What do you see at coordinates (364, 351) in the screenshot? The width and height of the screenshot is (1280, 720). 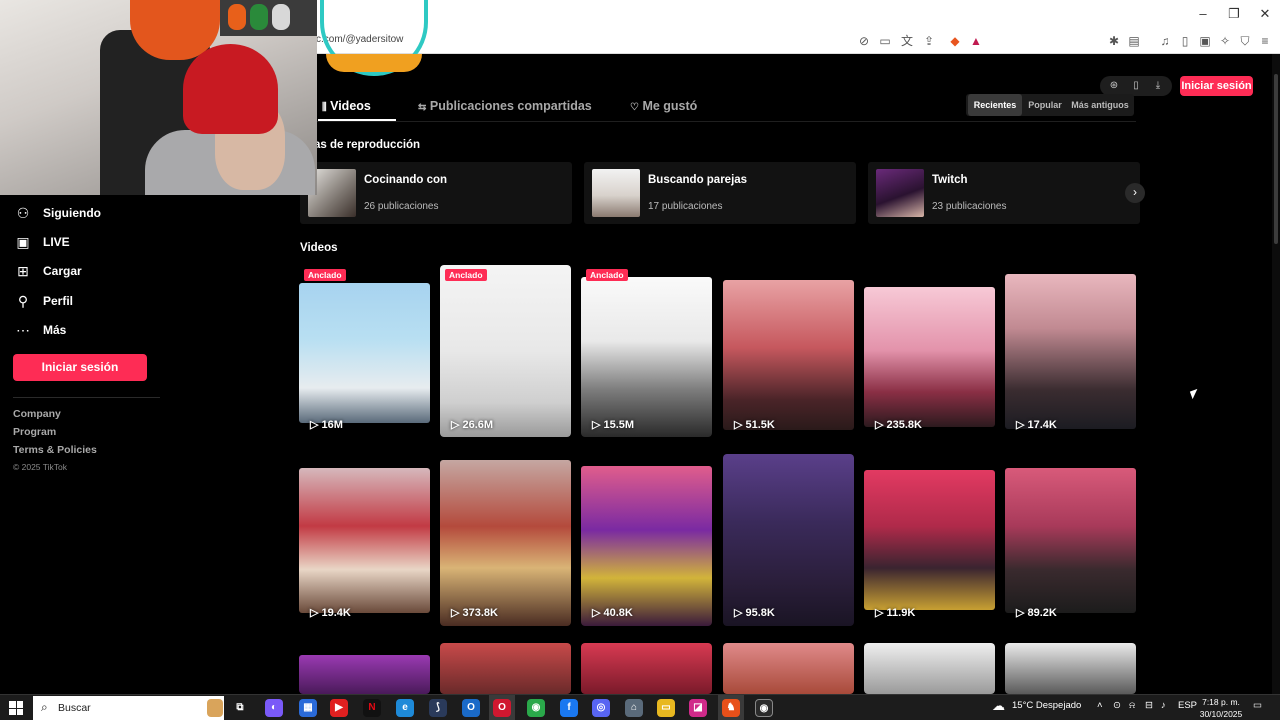 I see `video-card: Anclado ▷ 16M` at bounding box center [364, 351].